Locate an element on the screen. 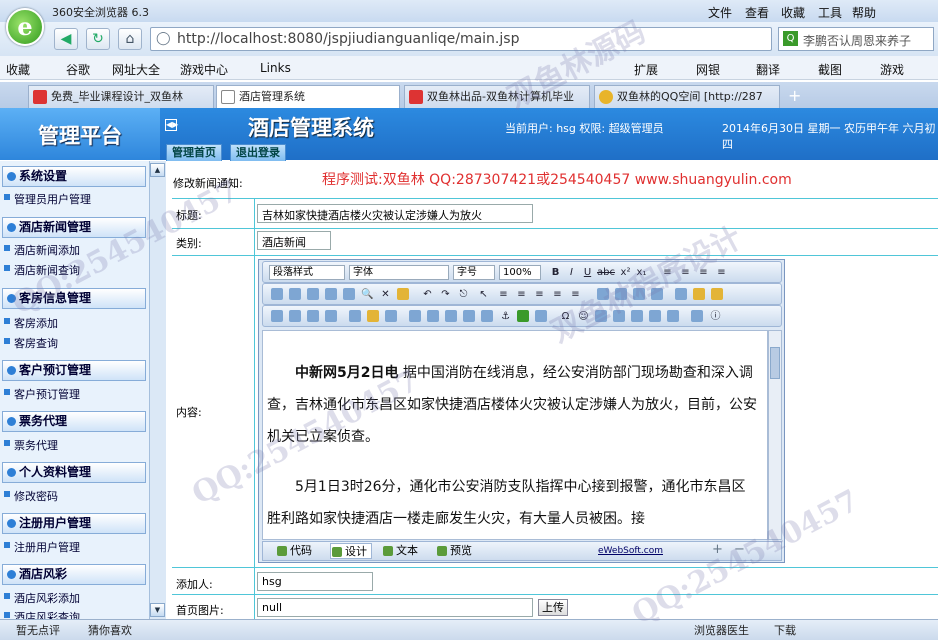  tool-extension: 扩展 is located at coordinates (646, 69).